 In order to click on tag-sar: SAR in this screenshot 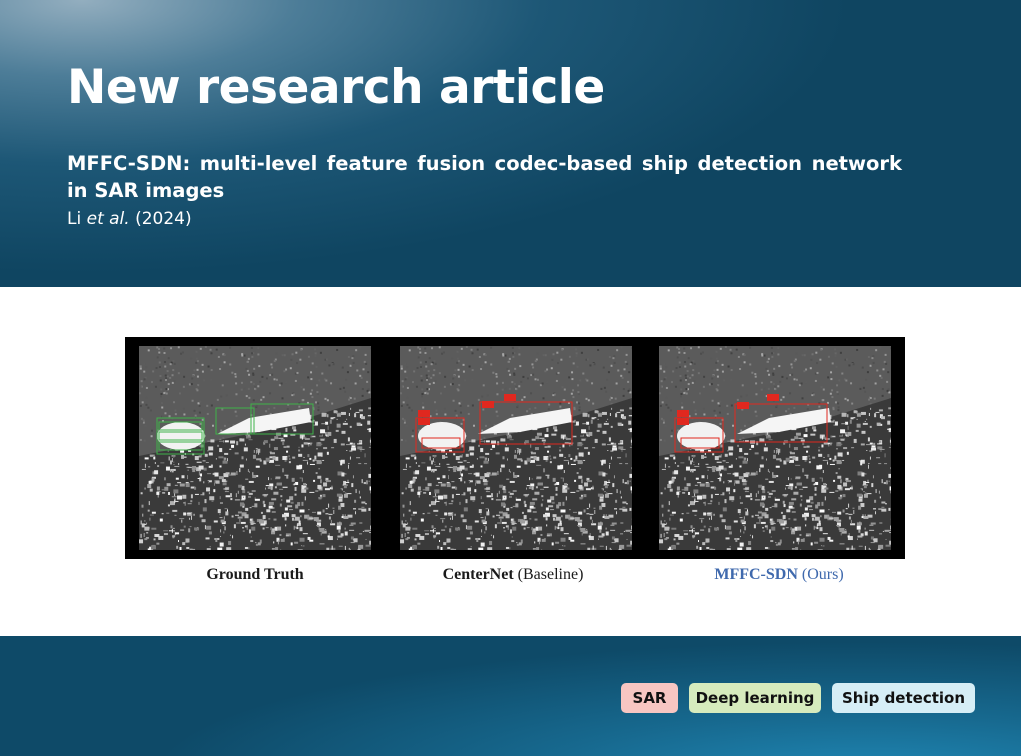, I will do `click(649, 698)`.